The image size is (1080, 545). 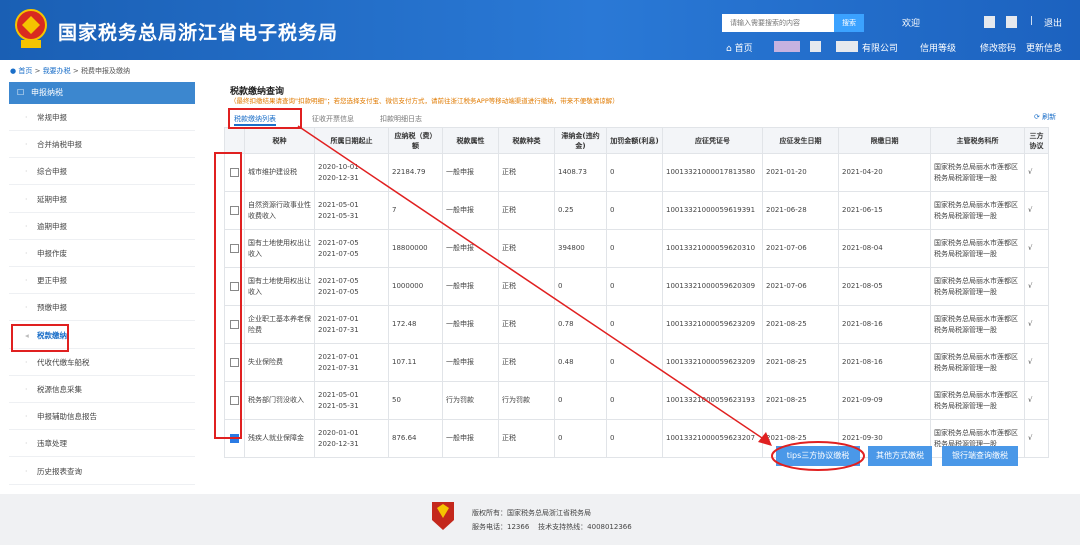 I want to click on sidebar-item: ◂ 税款缴纳, so click(x=102, y=335).